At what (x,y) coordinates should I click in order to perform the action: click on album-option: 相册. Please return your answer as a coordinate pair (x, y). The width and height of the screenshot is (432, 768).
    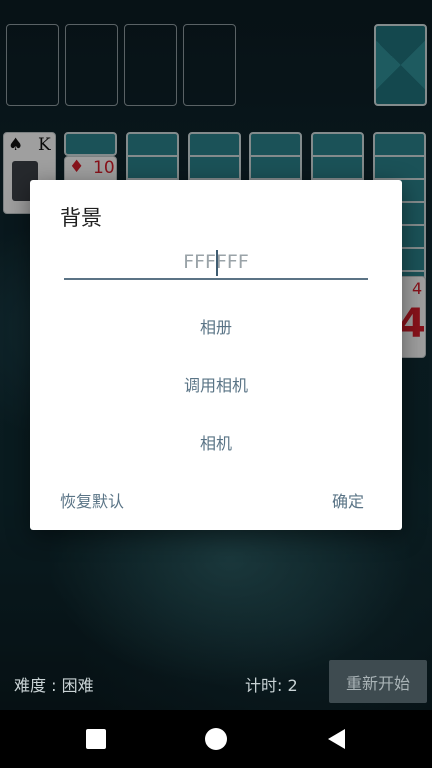
    Looking at the image, I should click on (216, 326).